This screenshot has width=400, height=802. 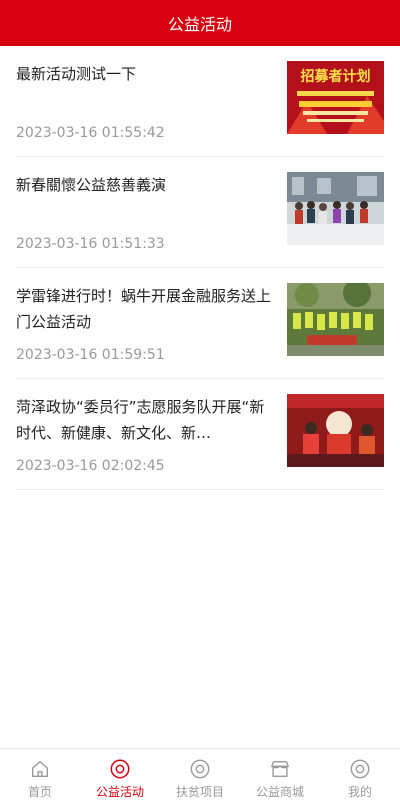 What do you see at coordinates (76, 74) in the screenshot?
I see `item-title: 最新活动测试一下` at bounding box center [76, 74].